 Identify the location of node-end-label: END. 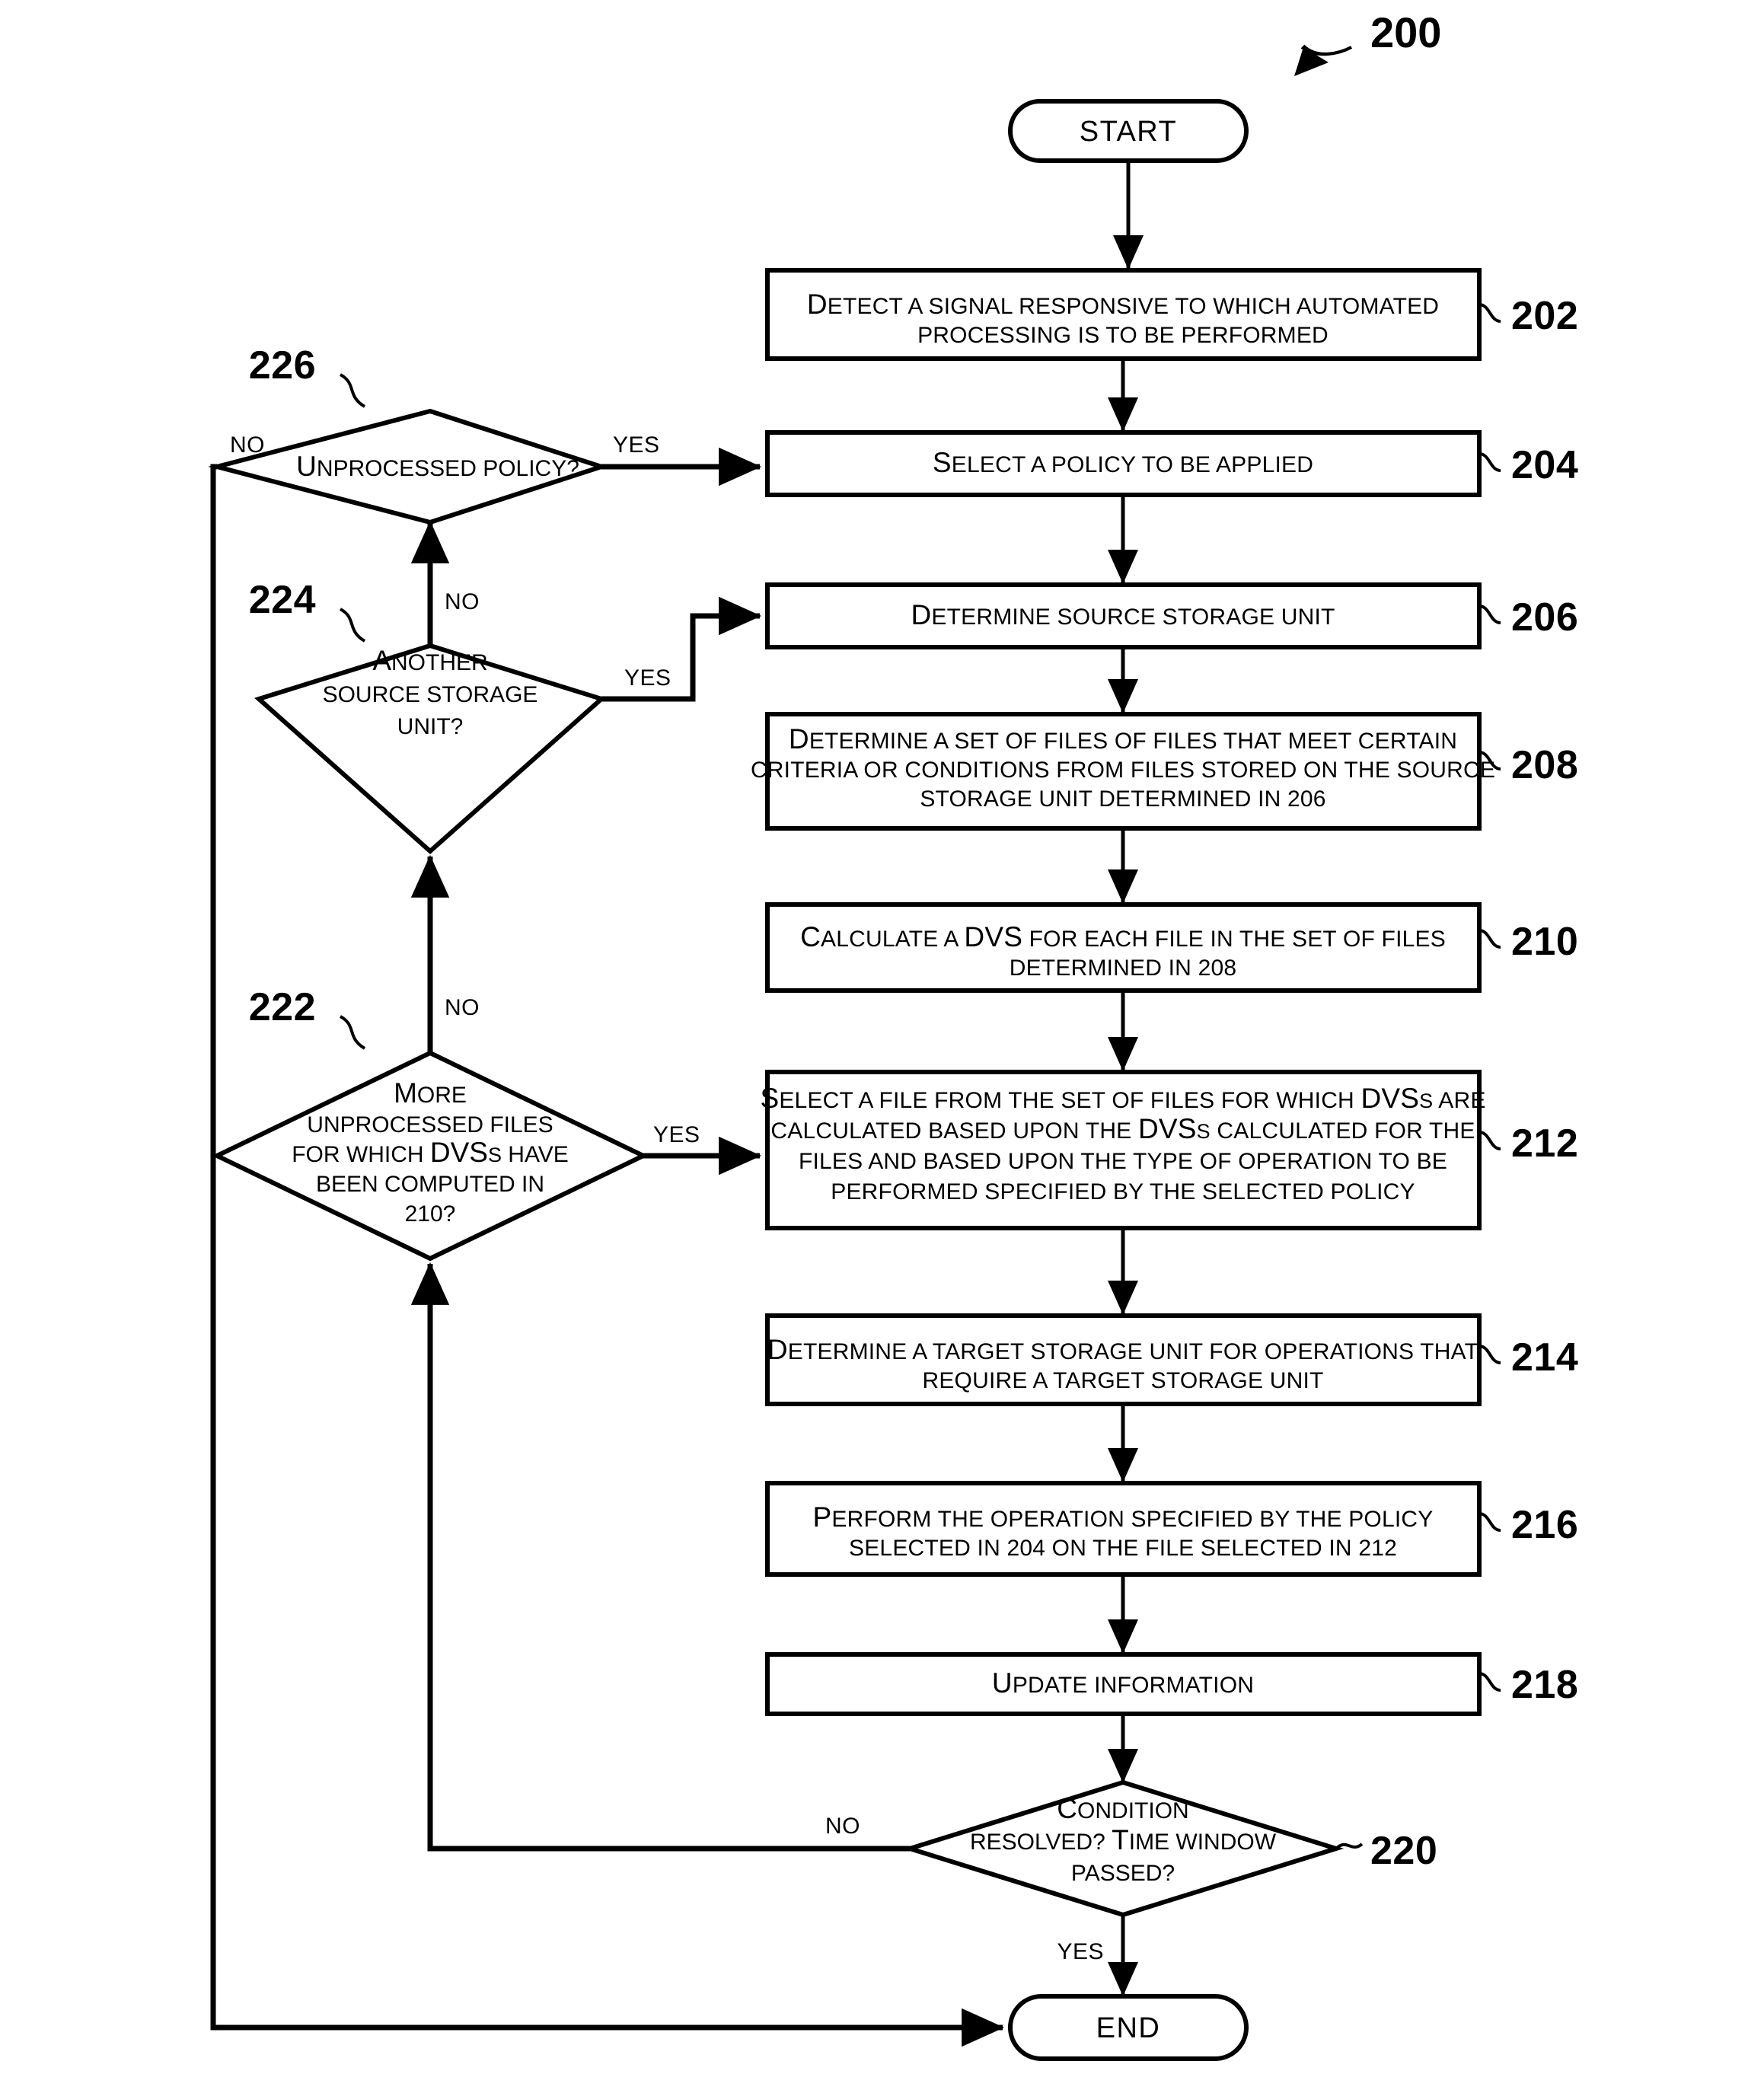
(1128, 2028).